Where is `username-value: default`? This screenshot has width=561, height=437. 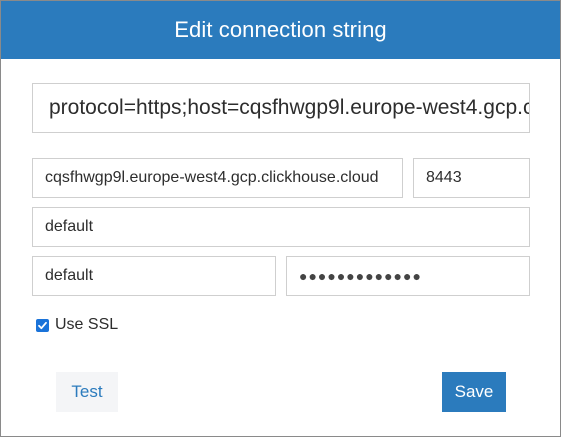 username-value: default is located at coordinates (69, 275).